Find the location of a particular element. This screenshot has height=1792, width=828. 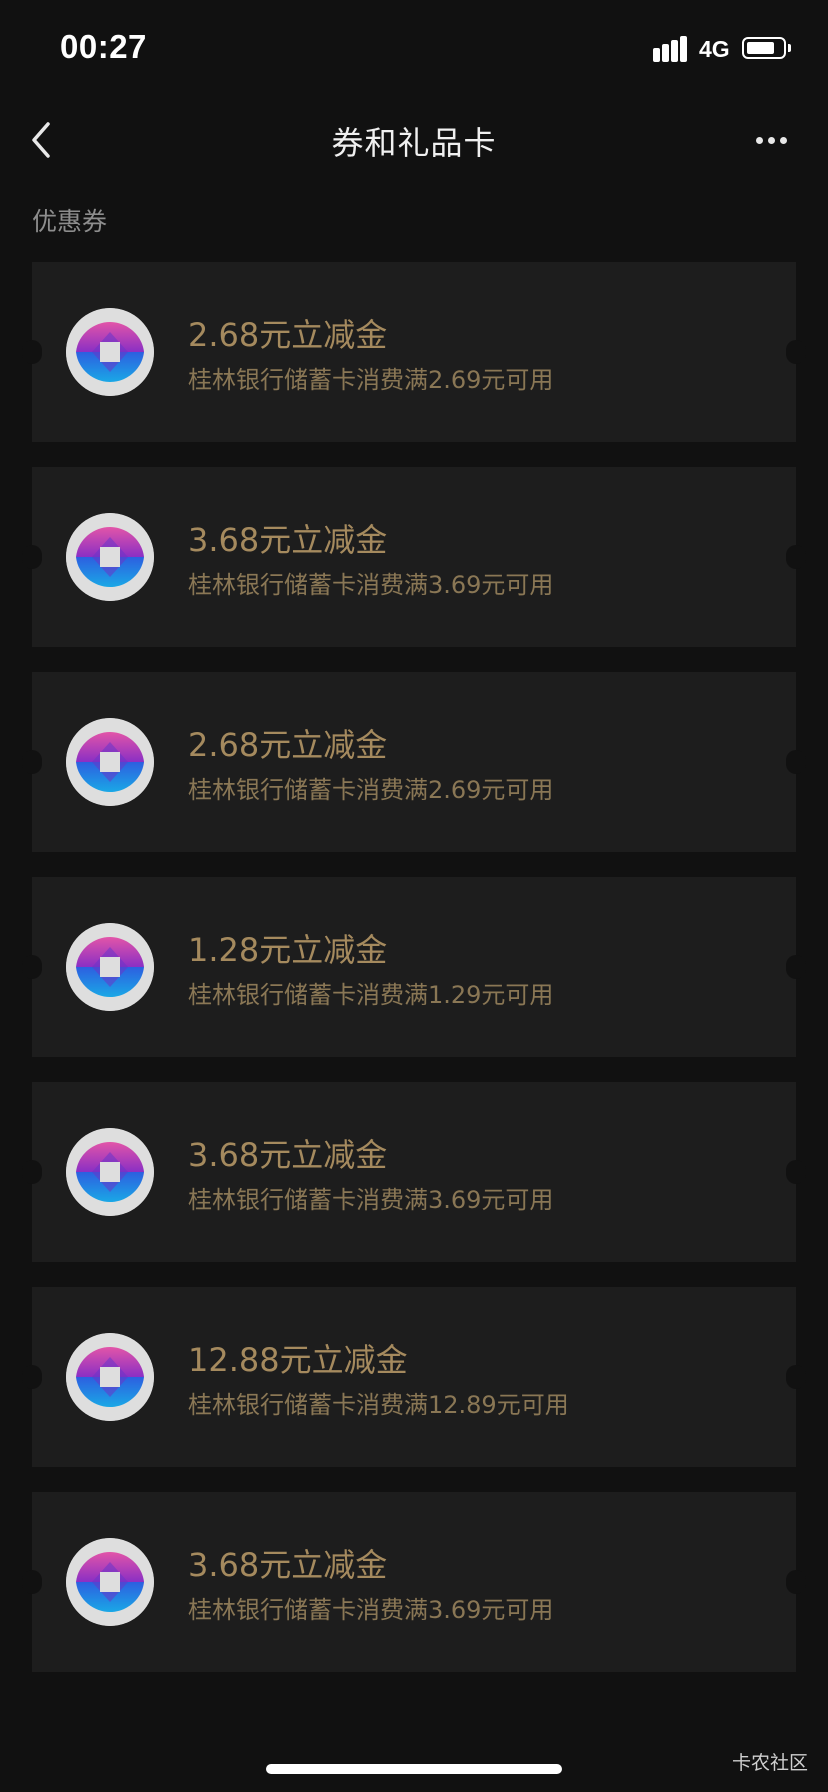

home-indicator is located at coordinates (414, 1769).